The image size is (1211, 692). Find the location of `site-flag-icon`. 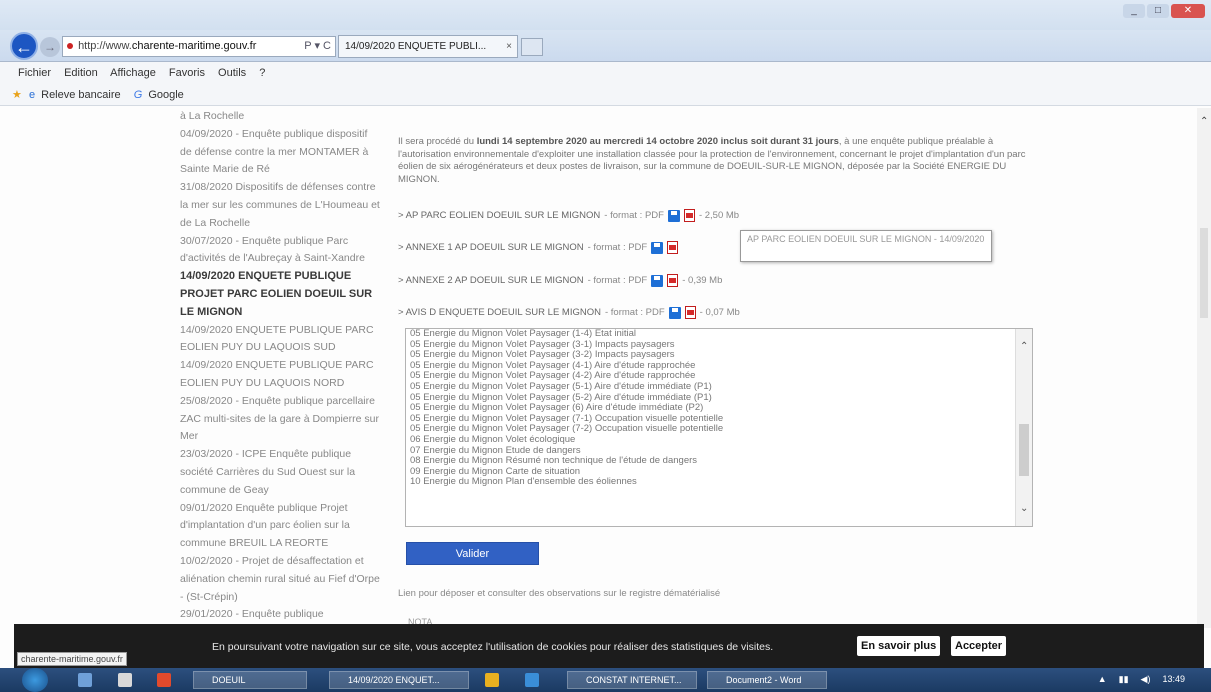

site-flag-icon is located at coordinates (70, 46).